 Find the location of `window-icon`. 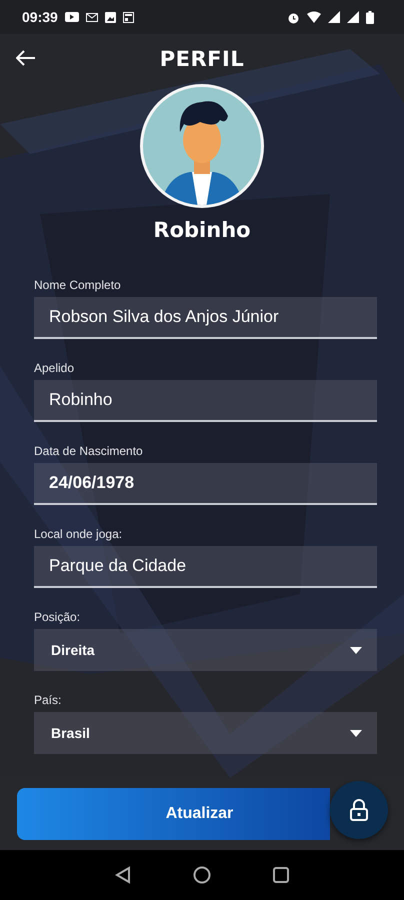

window-icon is located at coordinates (128, 17).